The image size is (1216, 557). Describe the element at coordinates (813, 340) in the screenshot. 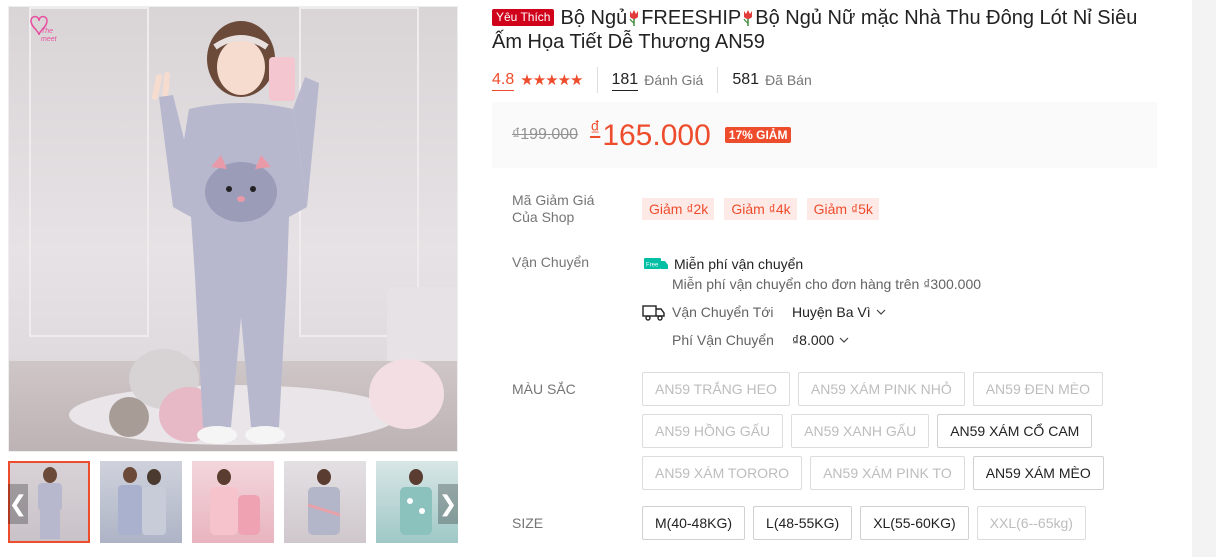

I see `ship-fee-value: ₫8.000` at that location.